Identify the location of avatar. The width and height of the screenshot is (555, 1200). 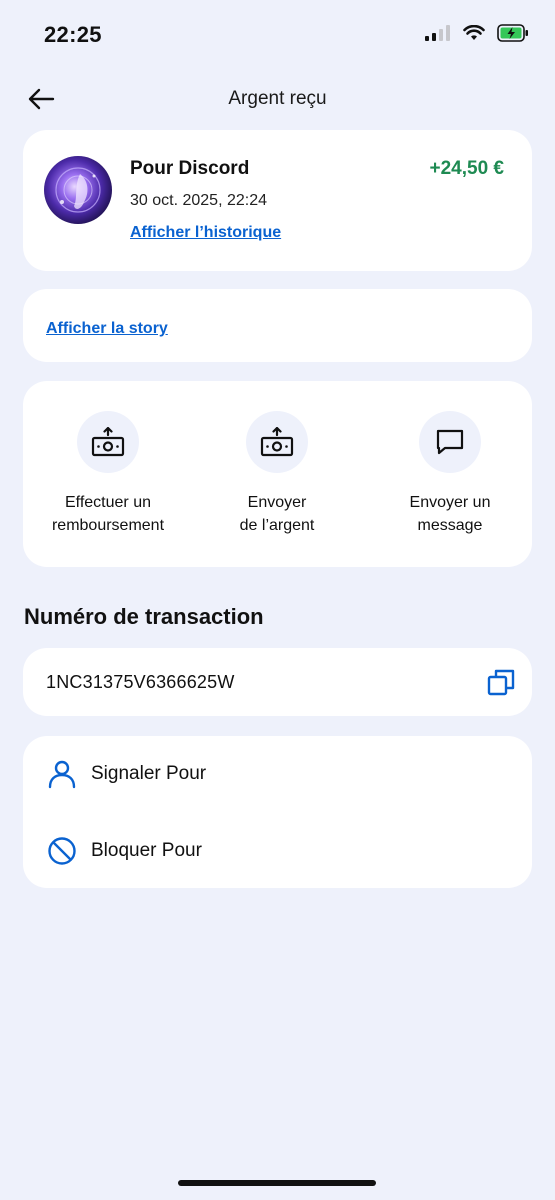
(78, 190).